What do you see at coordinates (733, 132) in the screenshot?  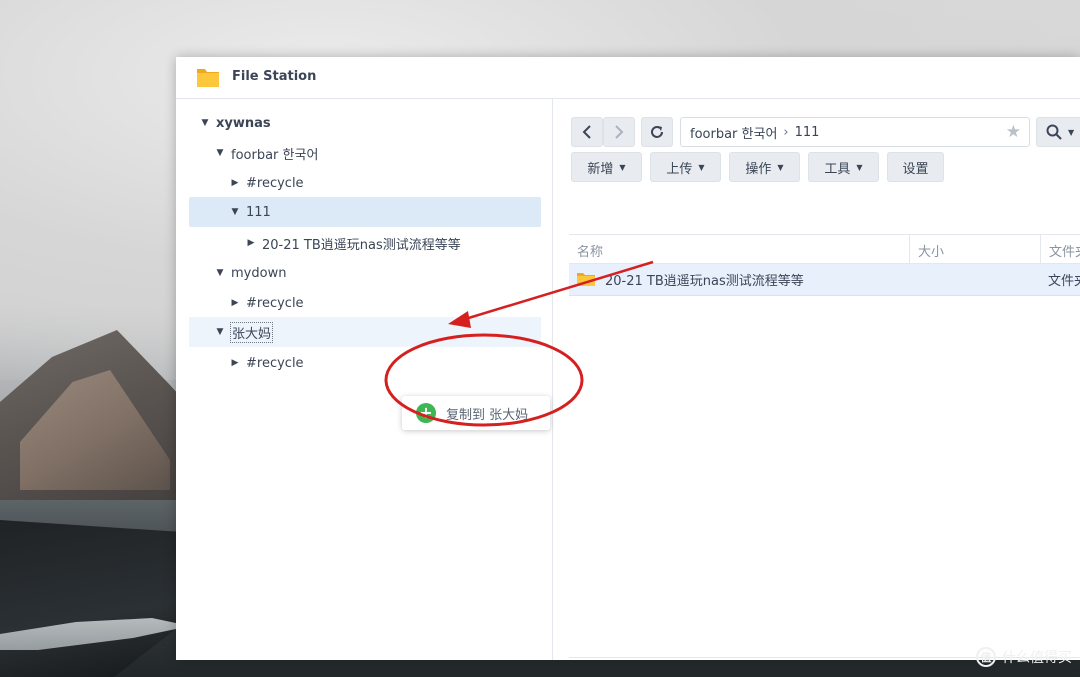 I see `path-segment: foorbar 한국어` at bounding box center [733, 132].